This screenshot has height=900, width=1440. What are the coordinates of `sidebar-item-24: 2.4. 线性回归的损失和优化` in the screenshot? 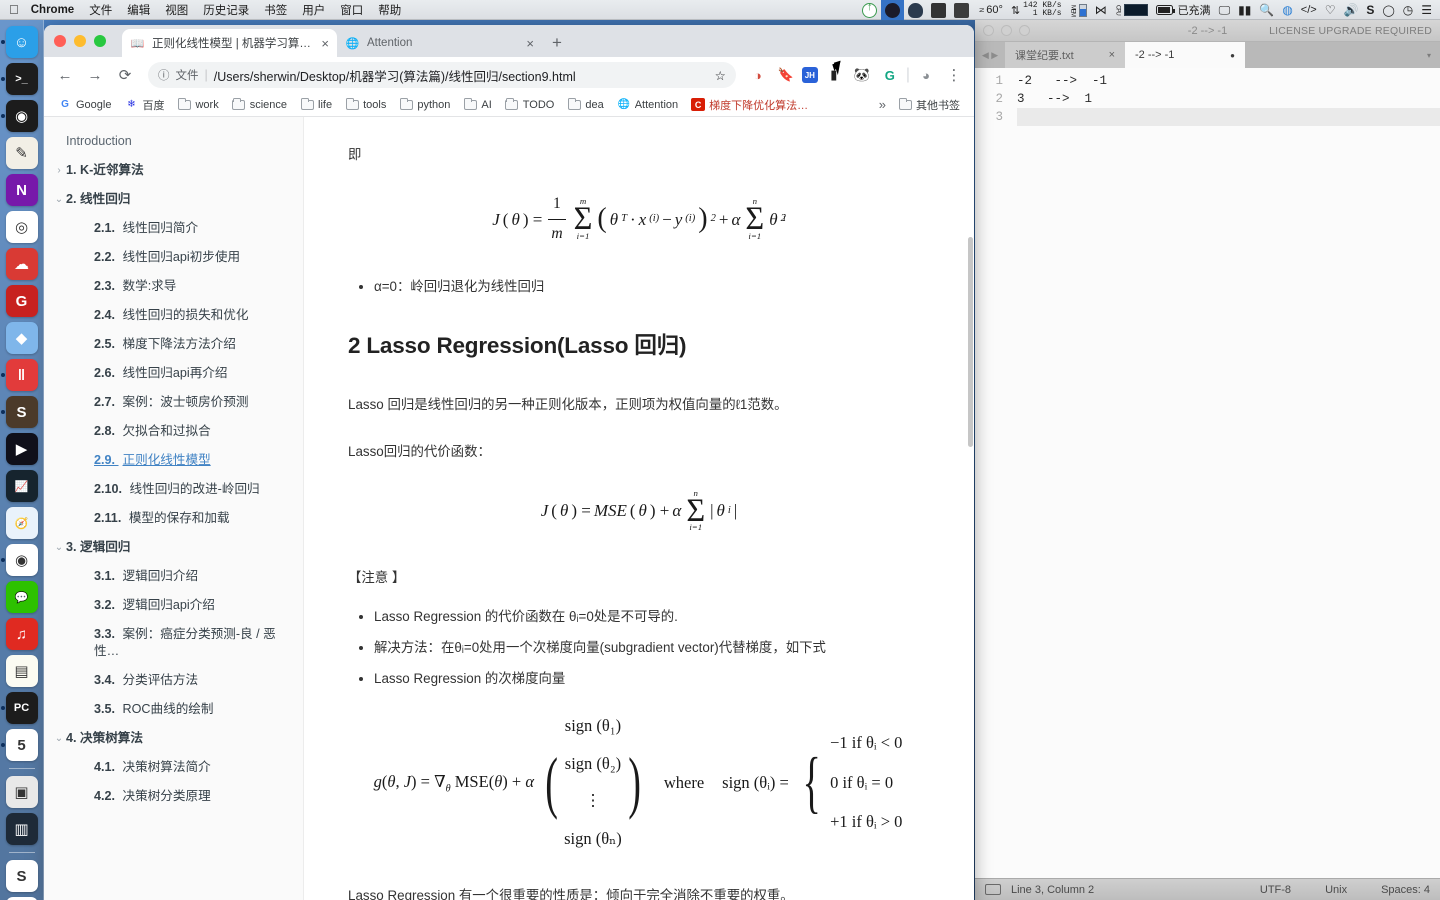 It's located at (173, 315).